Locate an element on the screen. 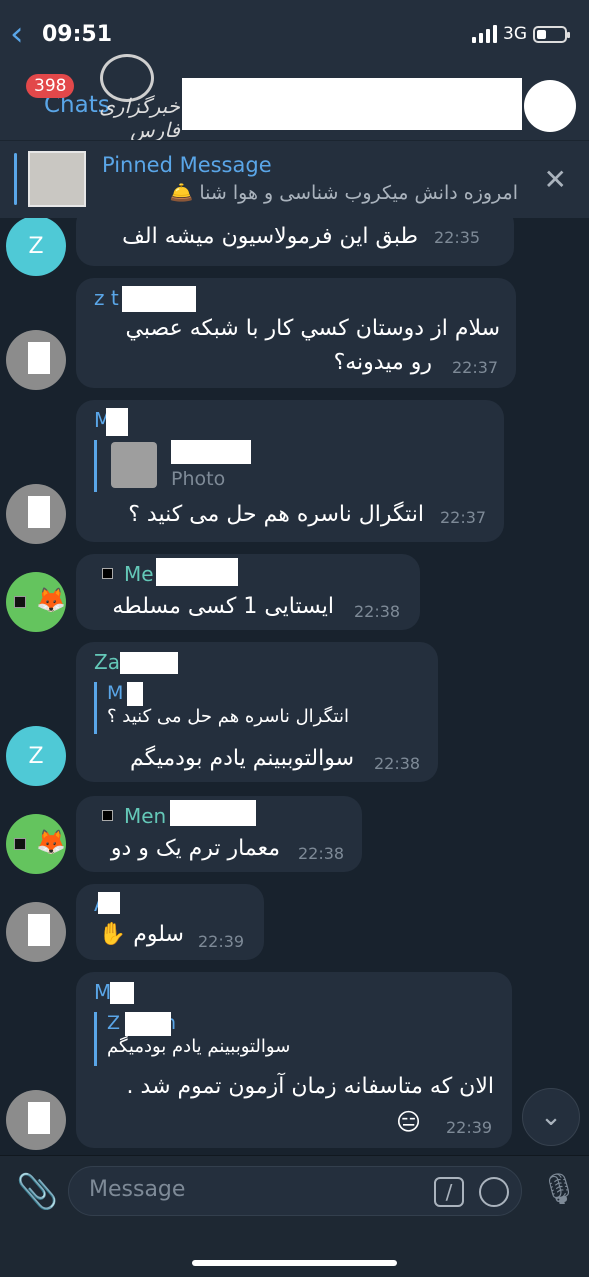  watermark-logo: خبرگزاری فارس is located at coordinates (125, 98).